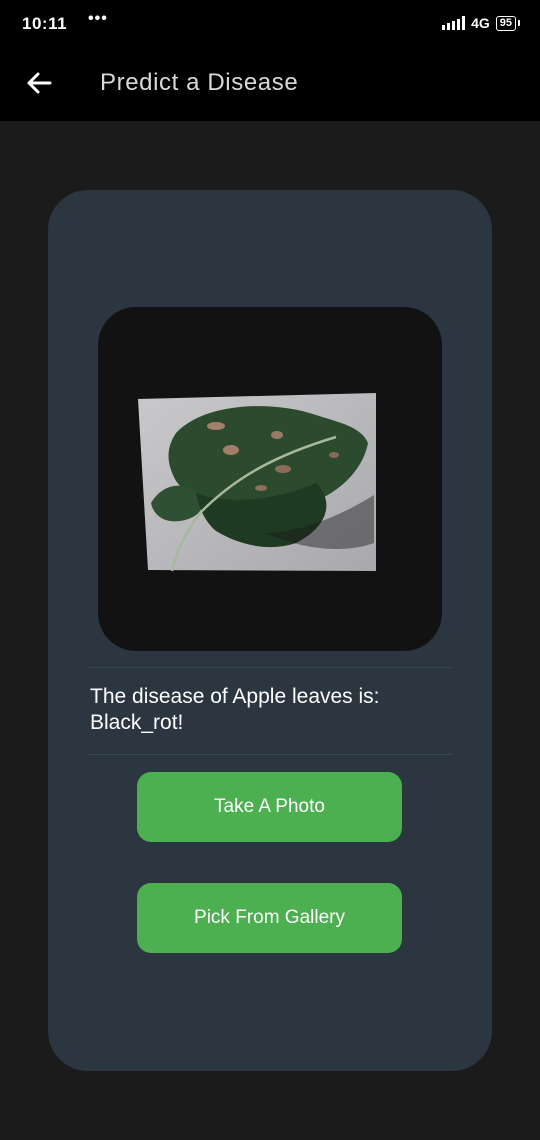 The image size is (540, 1140). Describe the element at coordinates (269, 918) in the screenshot. I see `pick-from-gallery-button: Pick From Gallery` at that location.